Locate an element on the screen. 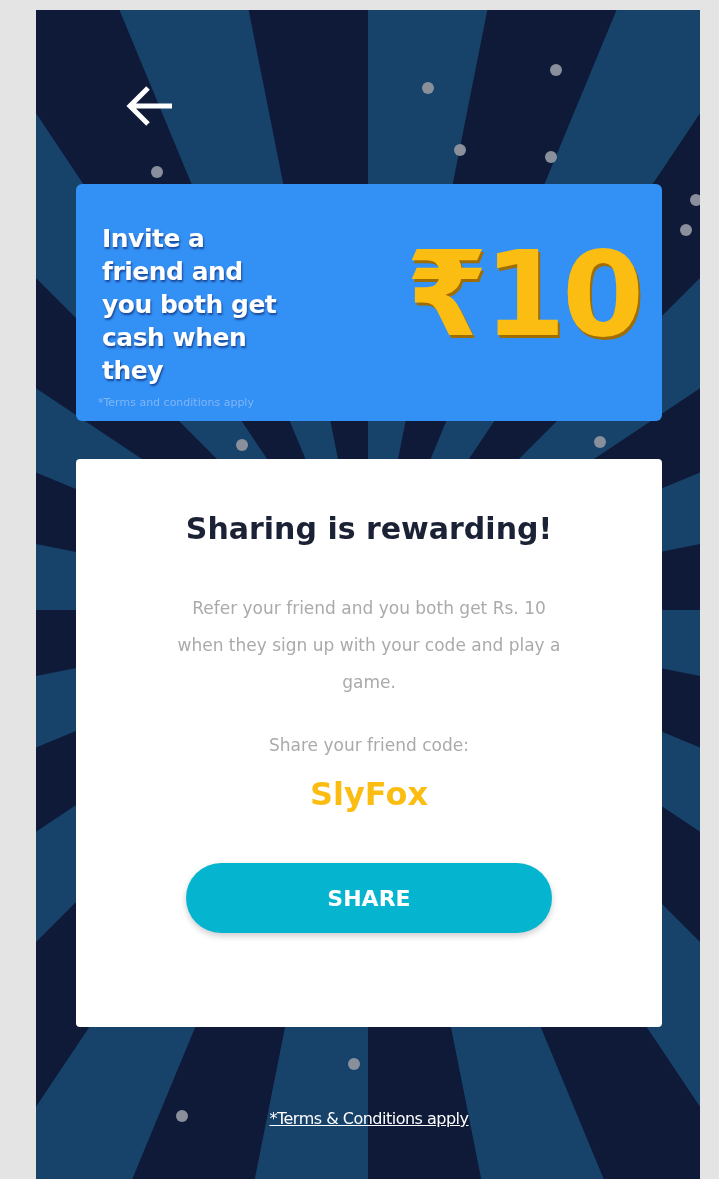 This screenshot has height=1179, width=719. star-icon is located at coordinates (695, 200).